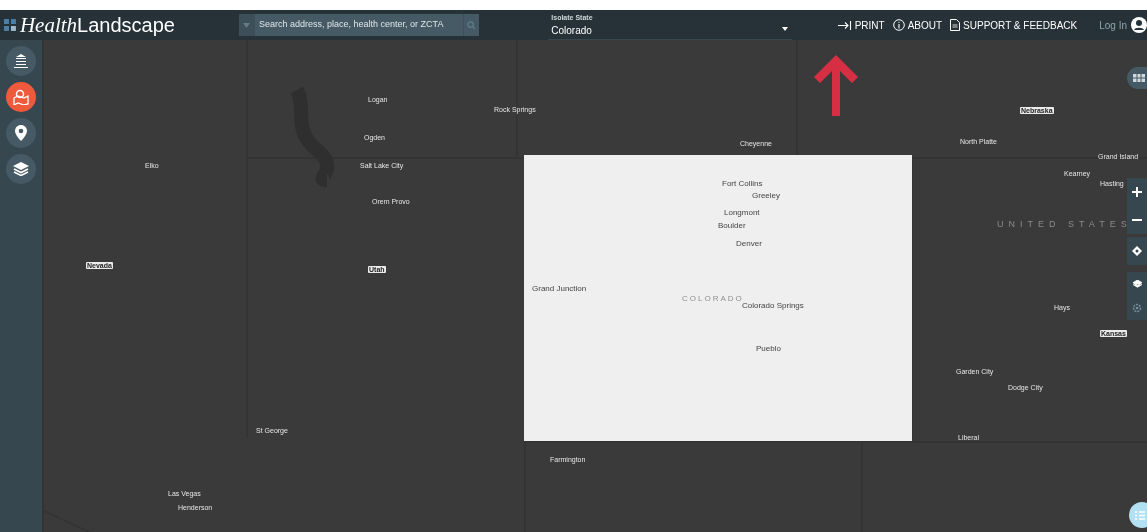 The width and height of the screenshot is (1147, 532). Describe the element at coordinates (1137, 220) in the screenshot. I see `minus-icon` at that location.